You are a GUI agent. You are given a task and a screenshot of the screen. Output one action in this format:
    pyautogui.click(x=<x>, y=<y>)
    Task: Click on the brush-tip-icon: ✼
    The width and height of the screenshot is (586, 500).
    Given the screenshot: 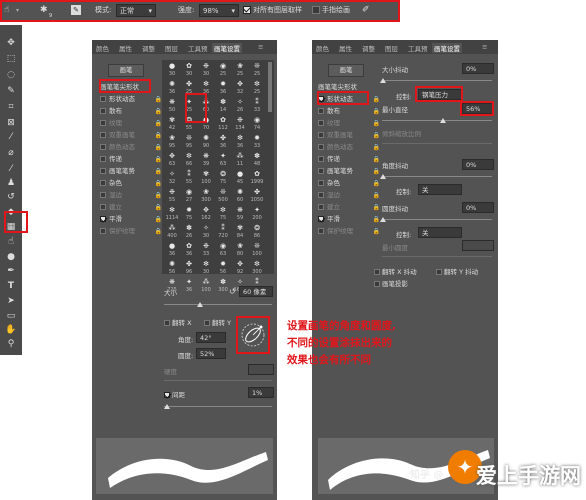 What is the action you would take?
    pyautogui.click(x=223, y=210)
    